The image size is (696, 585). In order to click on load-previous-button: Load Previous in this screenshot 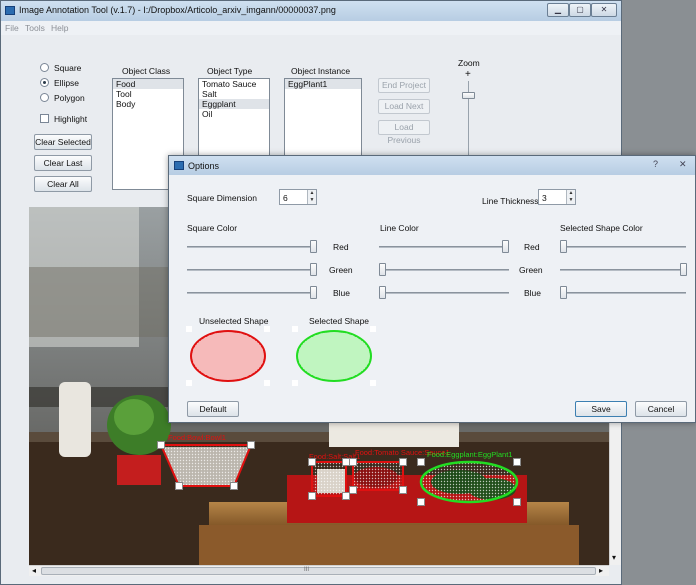, I will do `click(404, 132)`.